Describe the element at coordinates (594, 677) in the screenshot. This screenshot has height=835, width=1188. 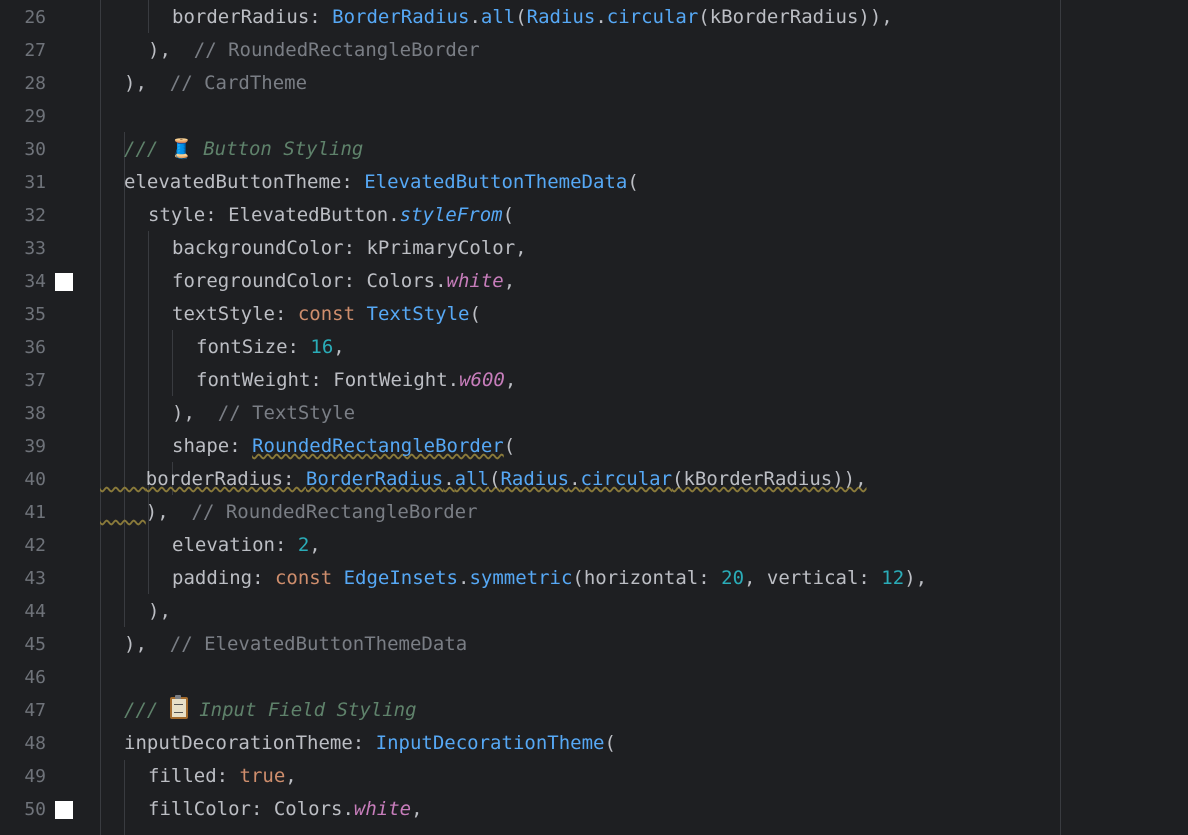
I see `code-line: 46` at that location.